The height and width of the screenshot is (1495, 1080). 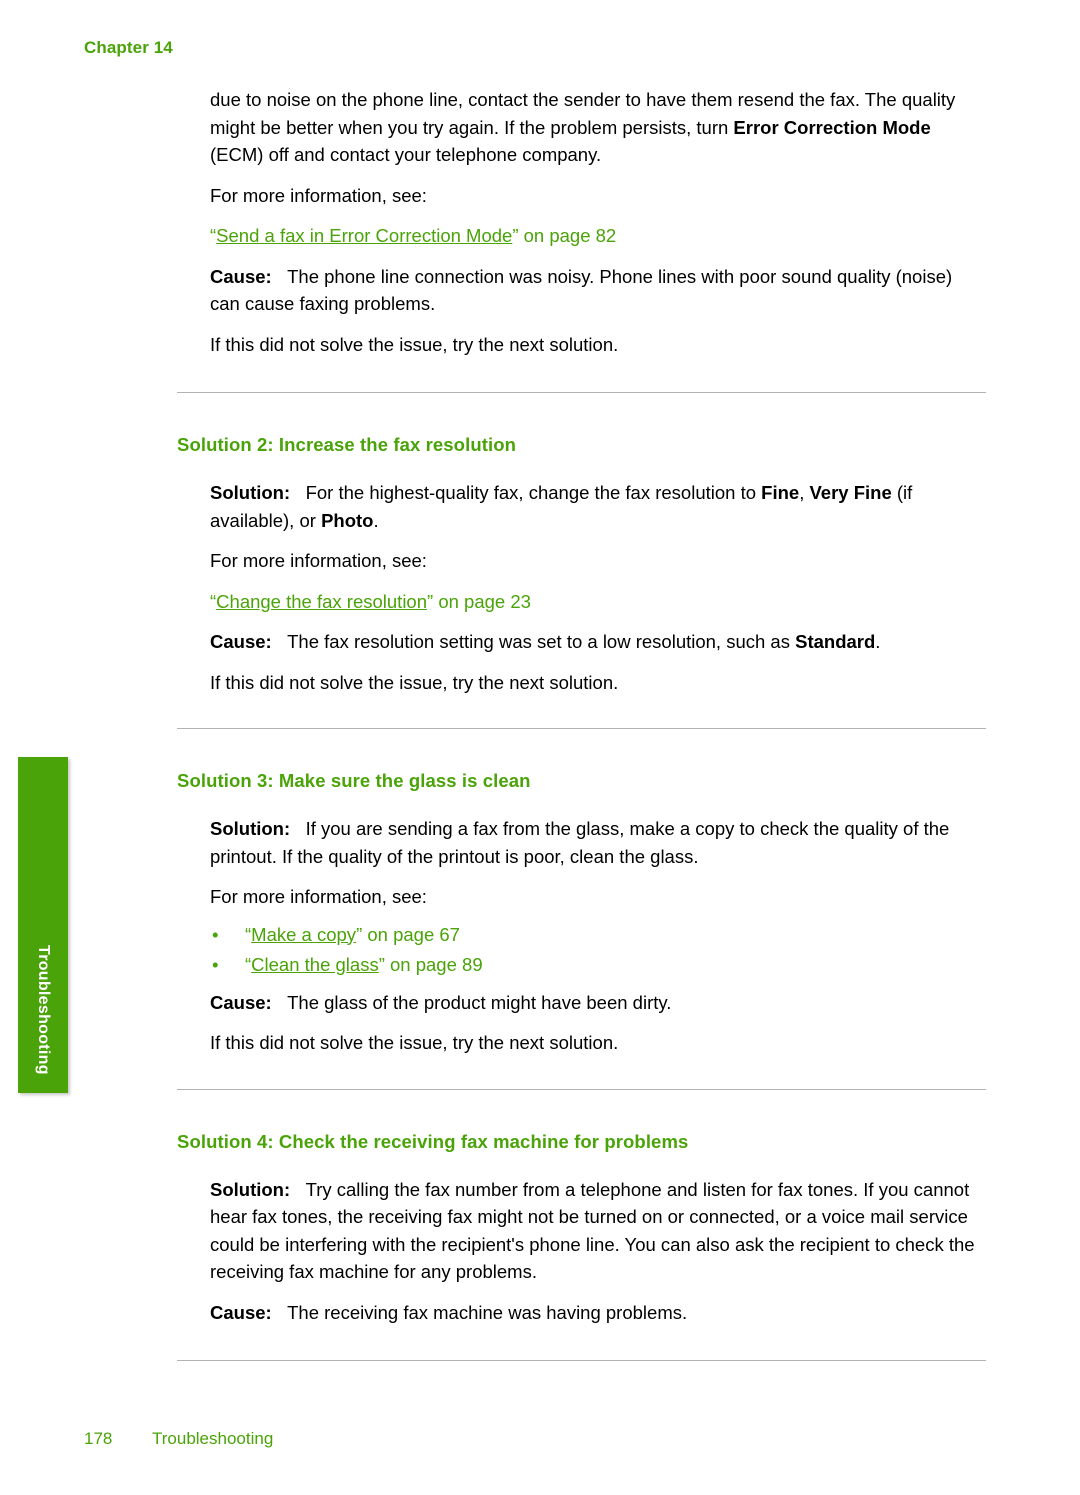 What do you see at coordinates (318, 560) in the screenshot?
I see `solution2-more-info: For more information, see:` at bounding box center [318, 560].